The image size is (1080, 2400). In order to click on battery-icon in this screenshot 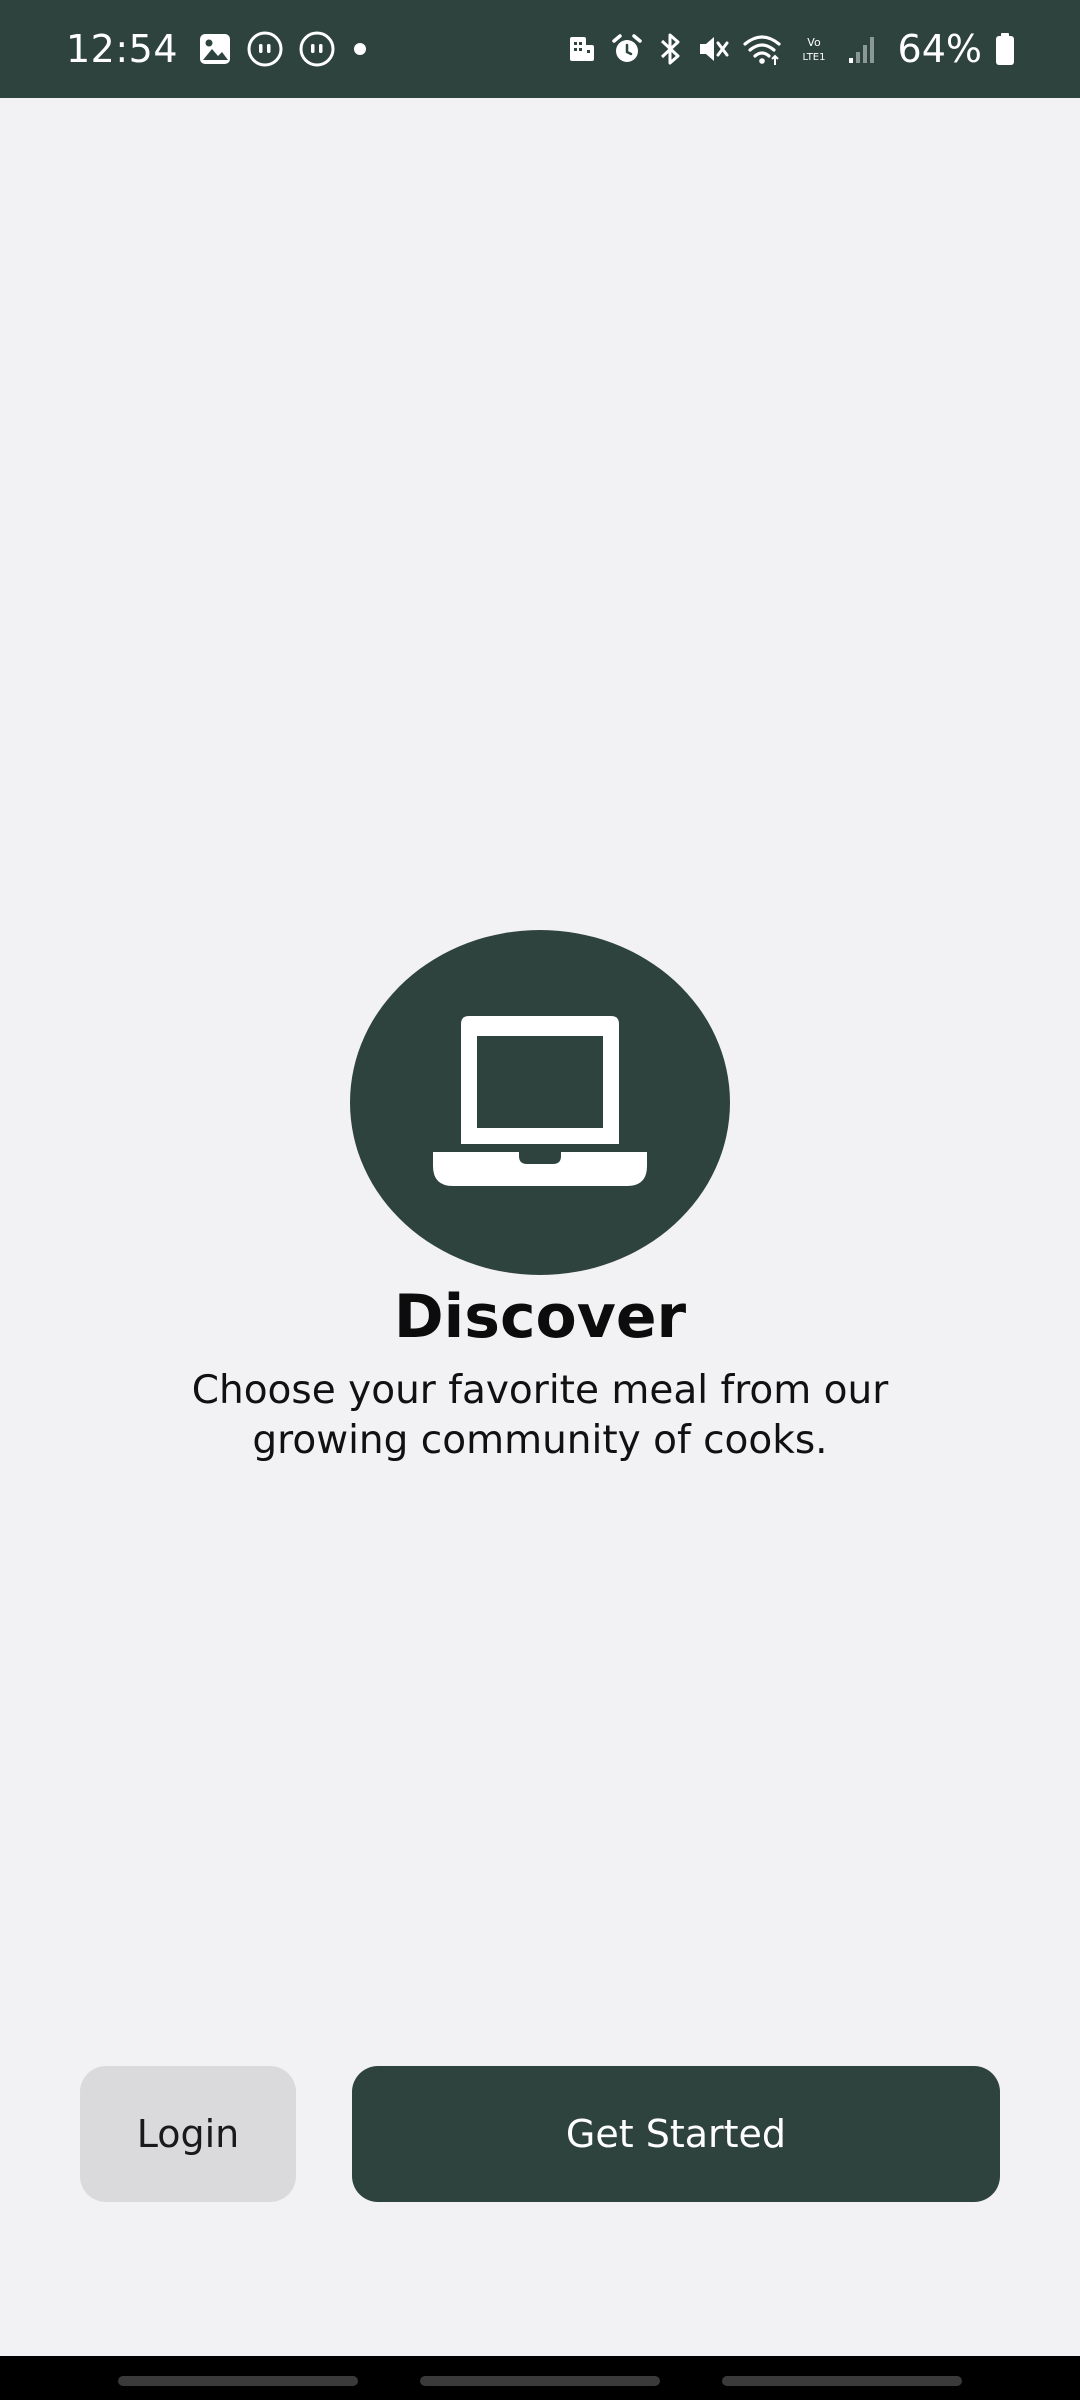, I will do `click(1005, 49)`.